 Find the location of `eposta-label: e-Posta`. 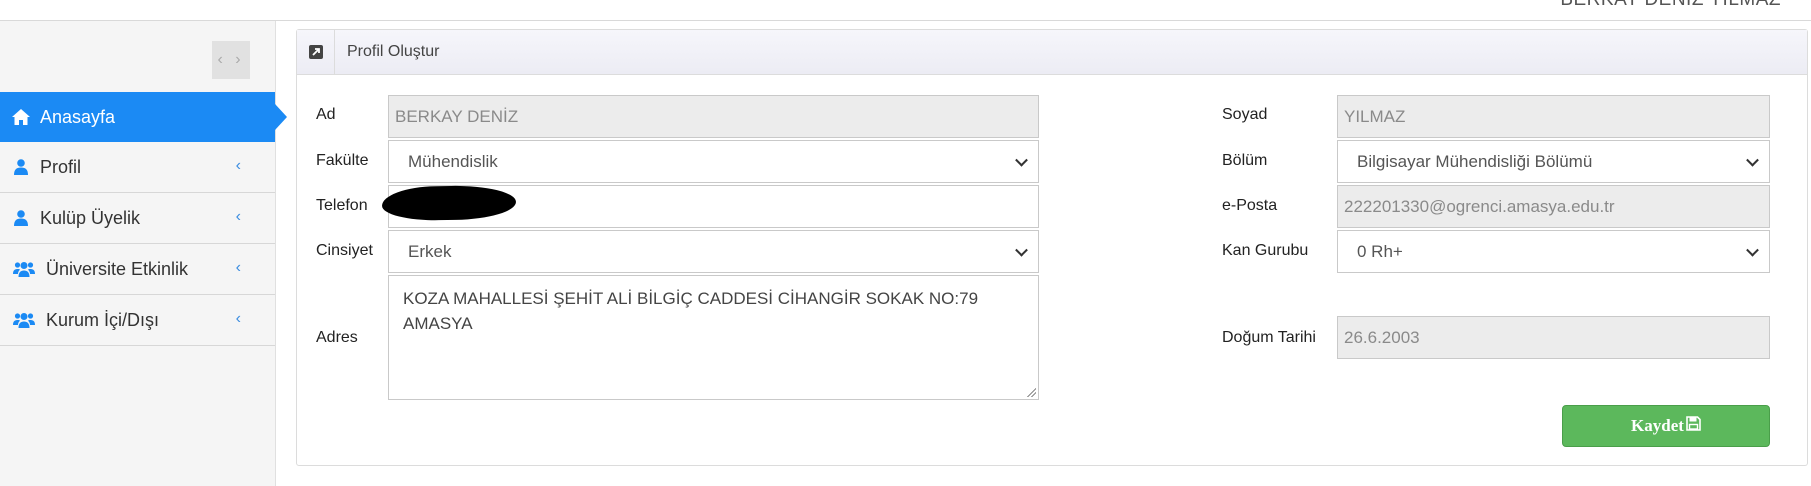

eposta-label: e-Posta is located at coordinates (1250, 205).